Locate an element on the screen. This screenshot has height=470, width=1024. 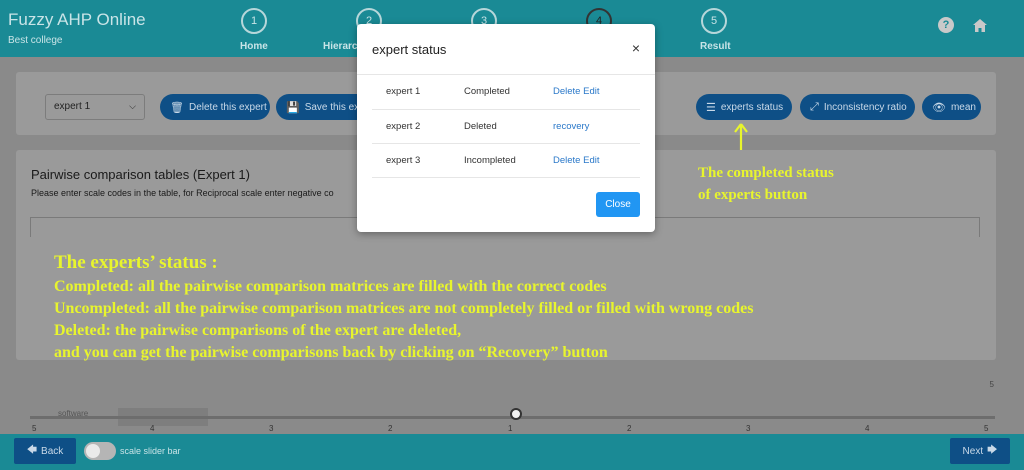
arrow-right-icon: 🡆 is located at coordinates (992, 450).